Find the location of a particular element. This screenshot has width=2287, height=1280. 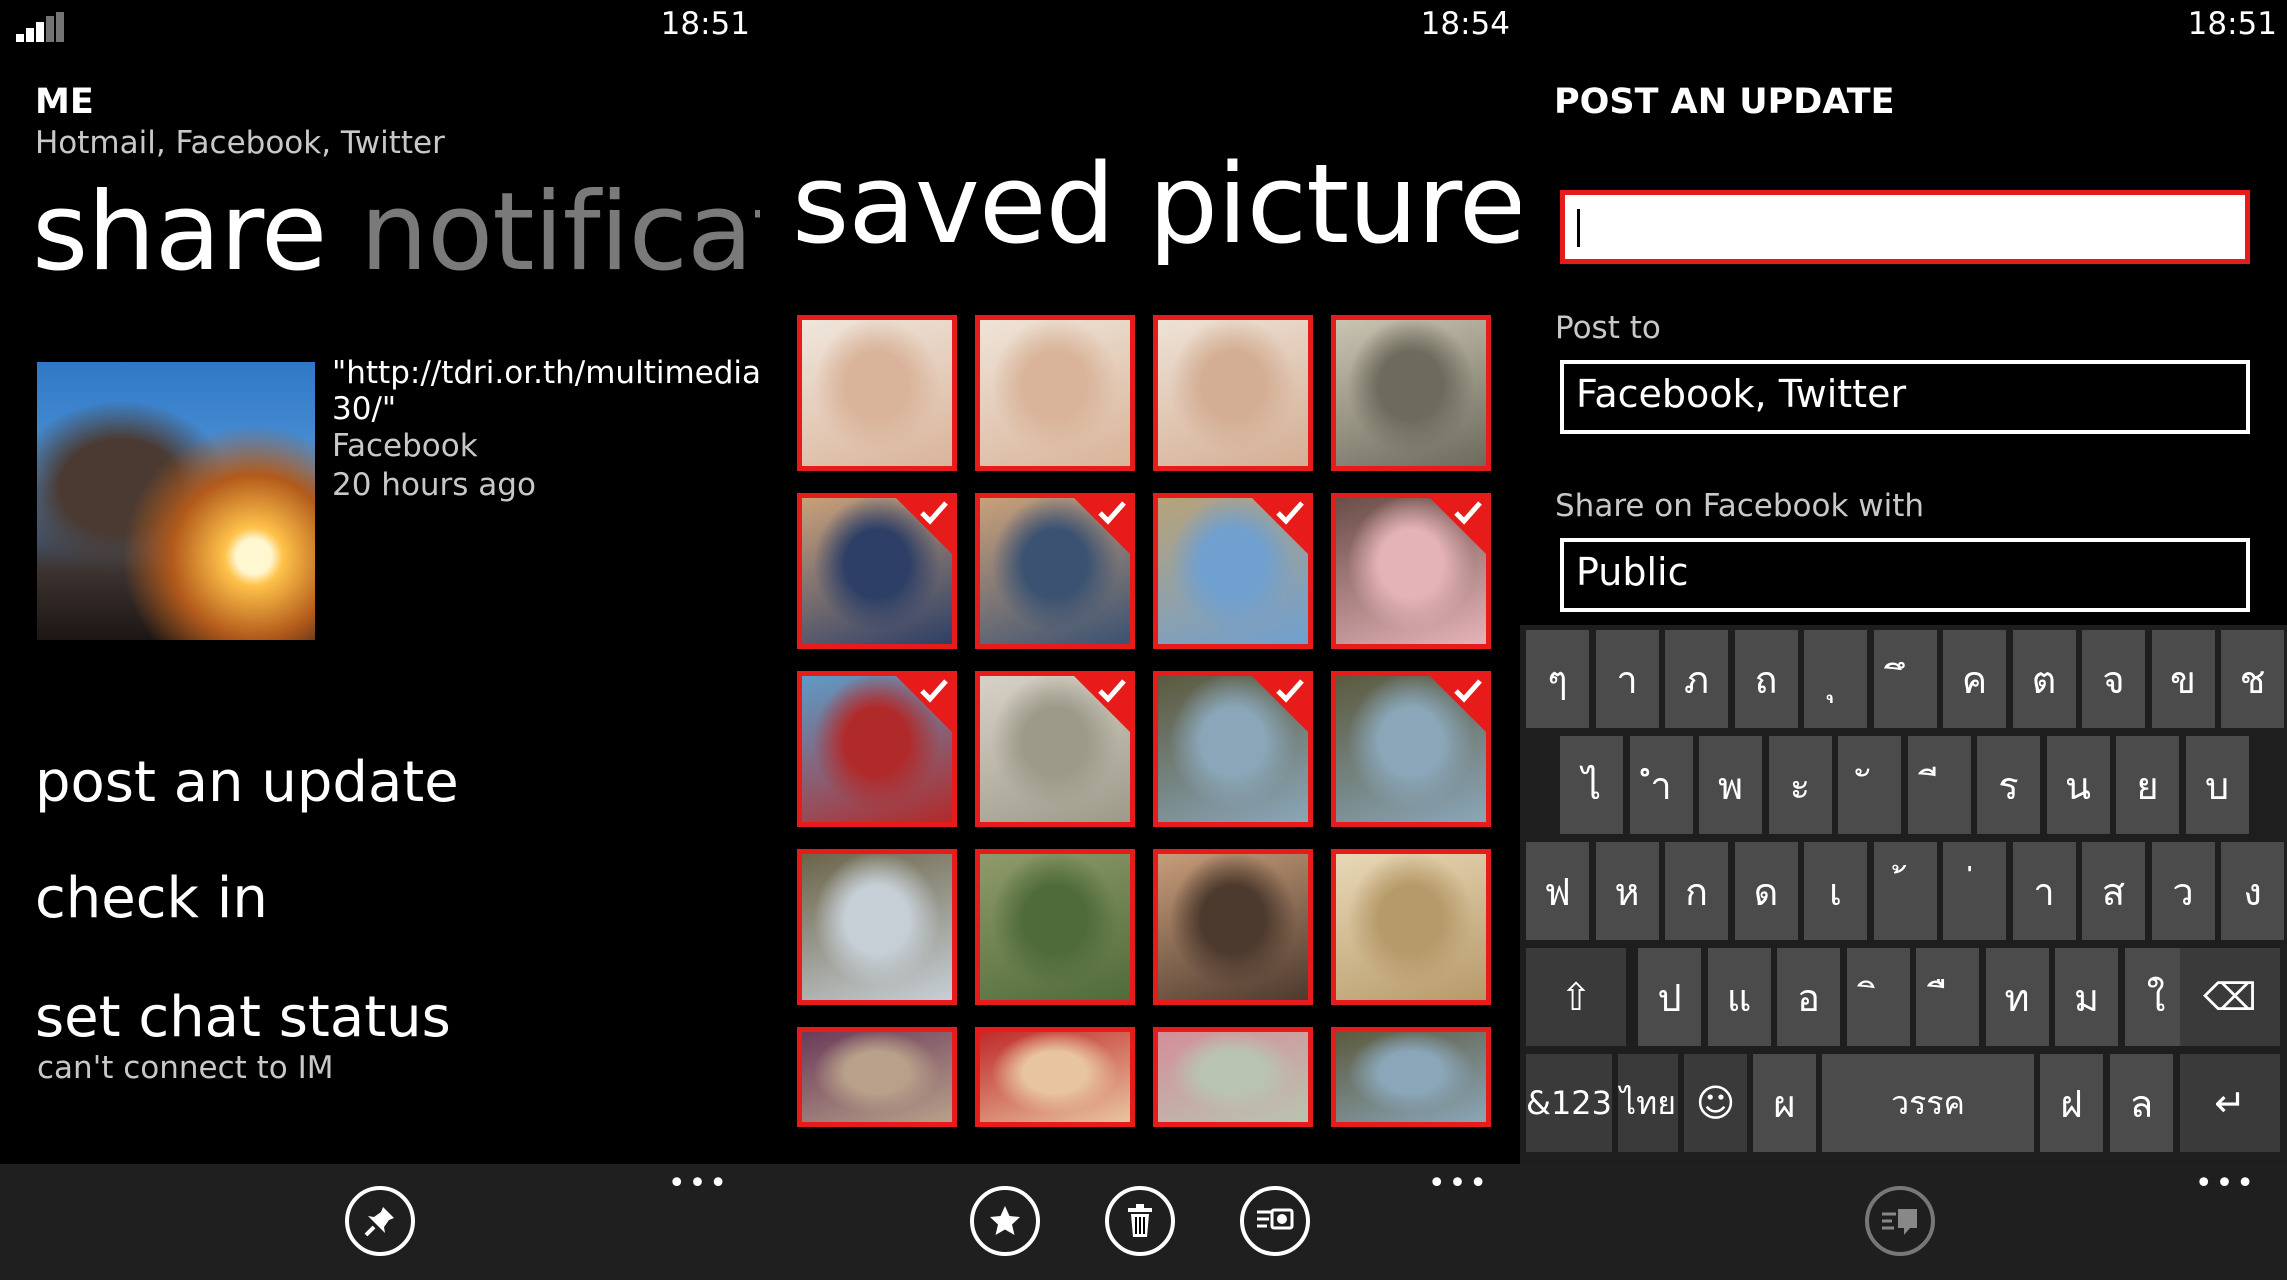

chat-status-subtext: can't connect to IM is located at coordinates (185, 1068).